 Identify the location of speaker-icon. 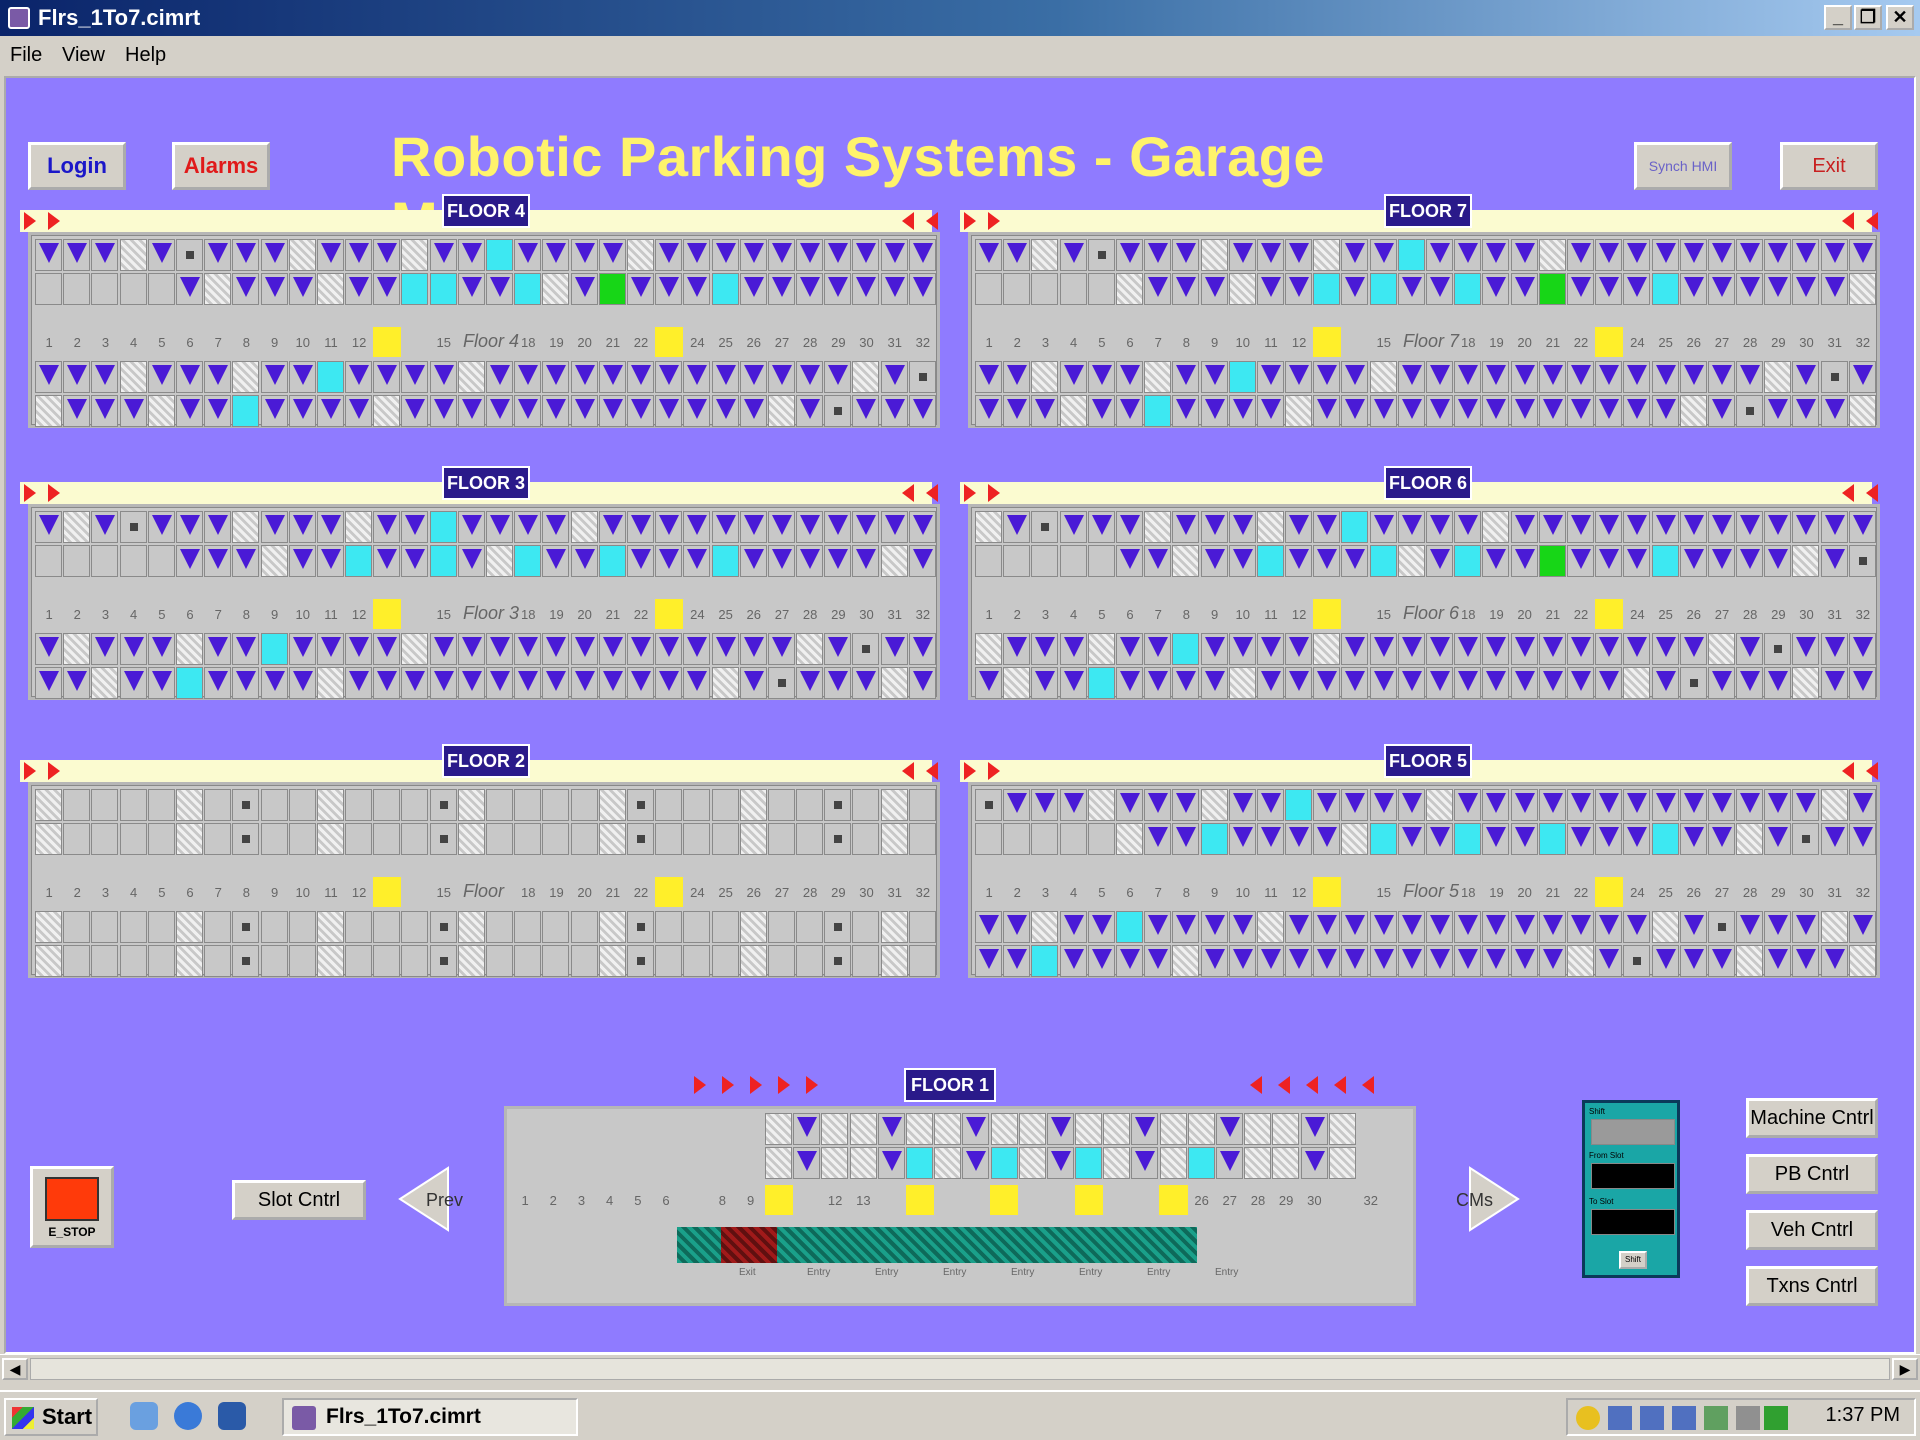
(1748, 1418).